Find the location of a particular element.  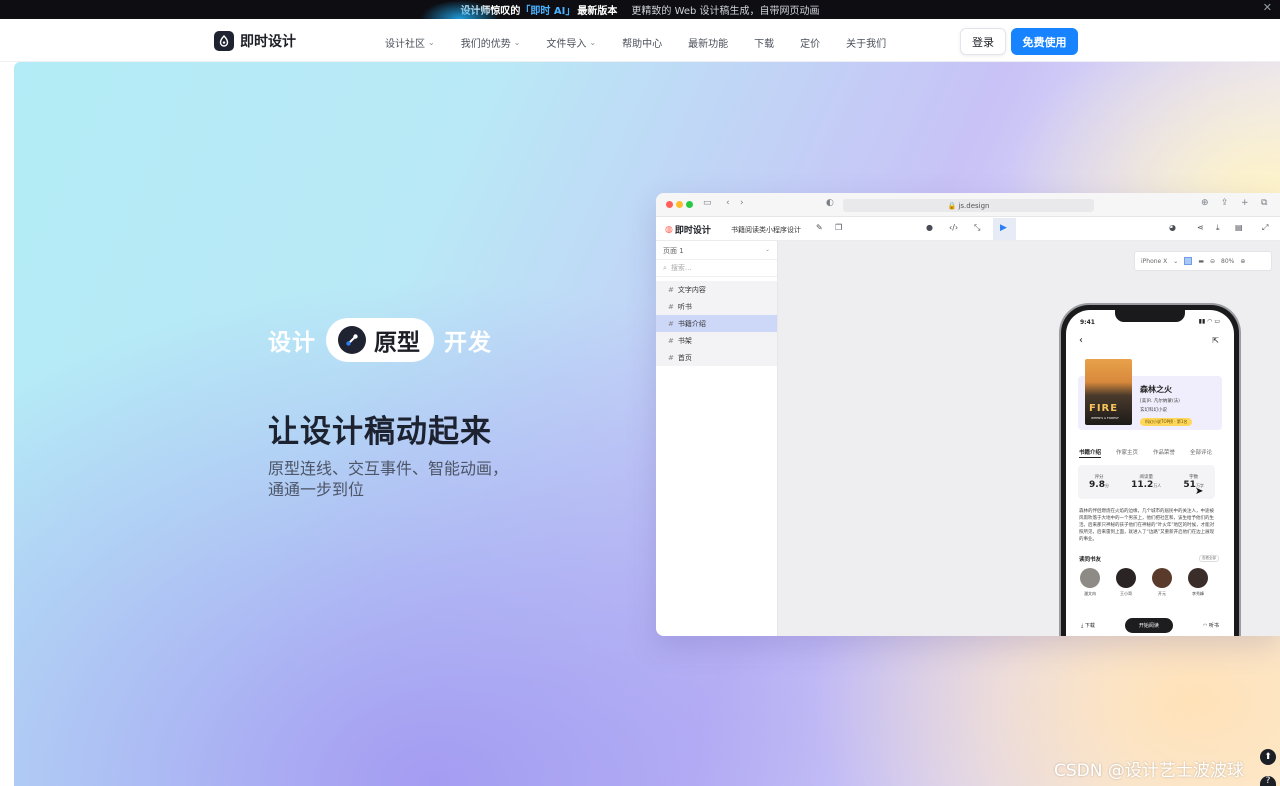

listen-action: ◠ 听书 is located at coordinates (1211, 625).